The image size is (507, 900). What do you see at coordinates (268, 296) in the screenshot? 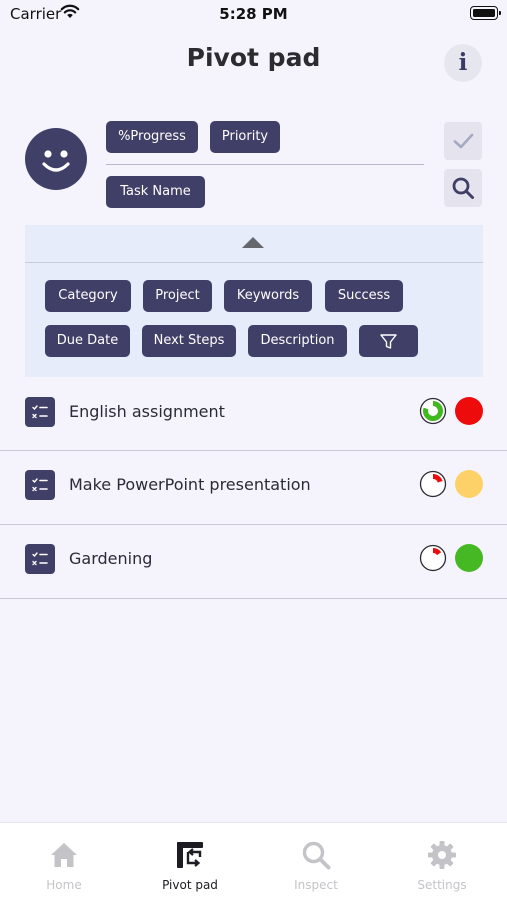
I see `chip-keywords: Keywords` at bounding box center [268, 296].